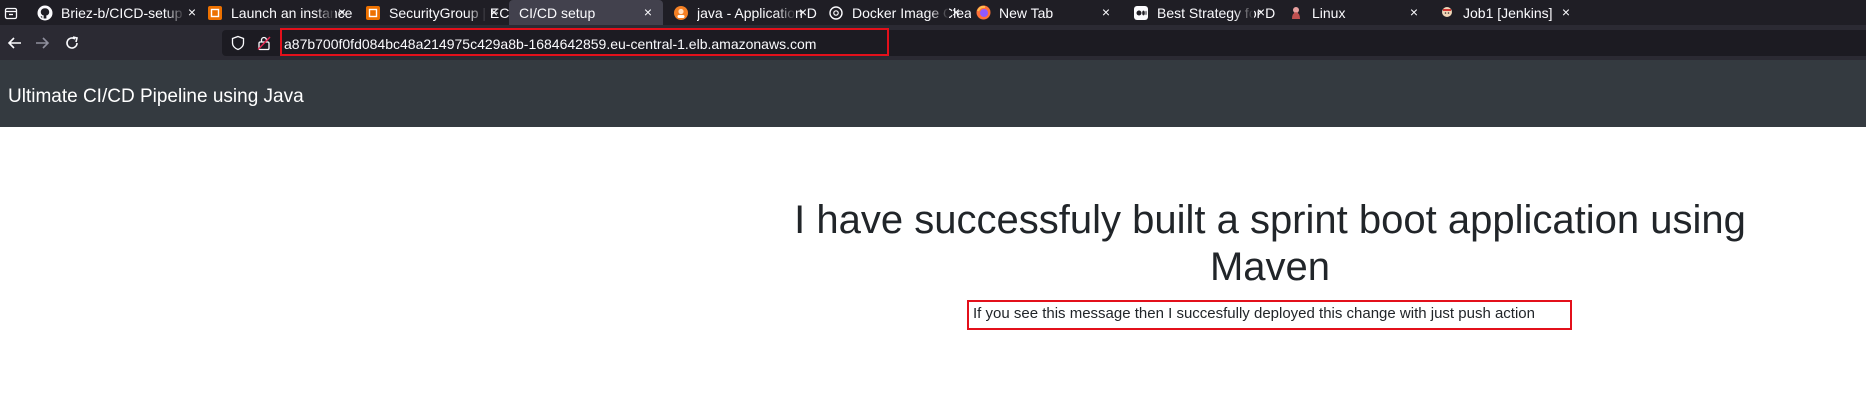  I want to click on tab-security-group: SecurityGroup | EC2 ×, so click(433, 12).